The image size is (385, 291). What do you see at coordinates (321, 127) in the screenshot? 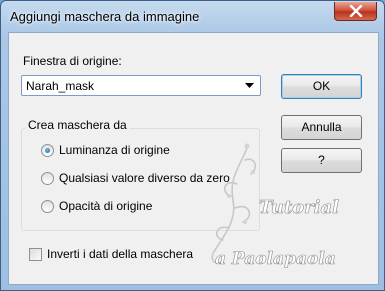
I see `cancel-button: Annulla` at bounding box center [321, 127].